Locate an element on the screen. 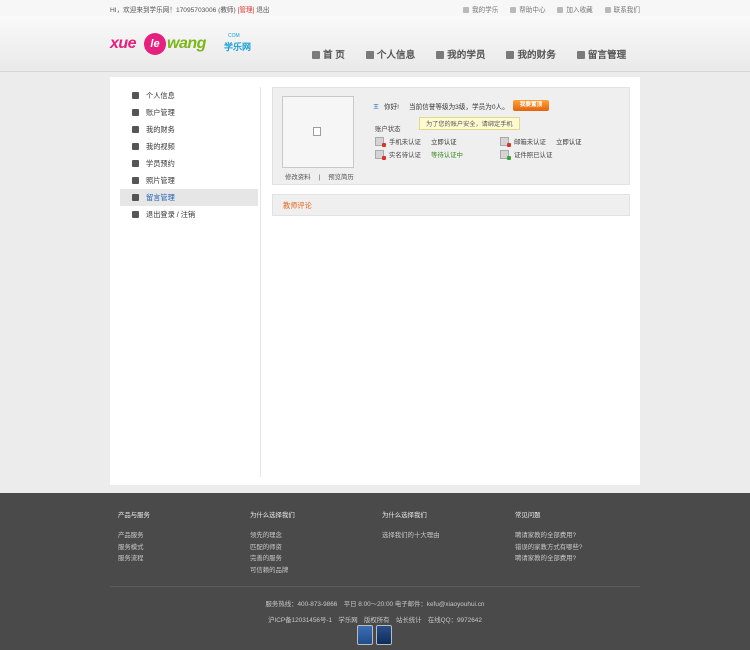  logout-icon is located at coordinates (135, 214).